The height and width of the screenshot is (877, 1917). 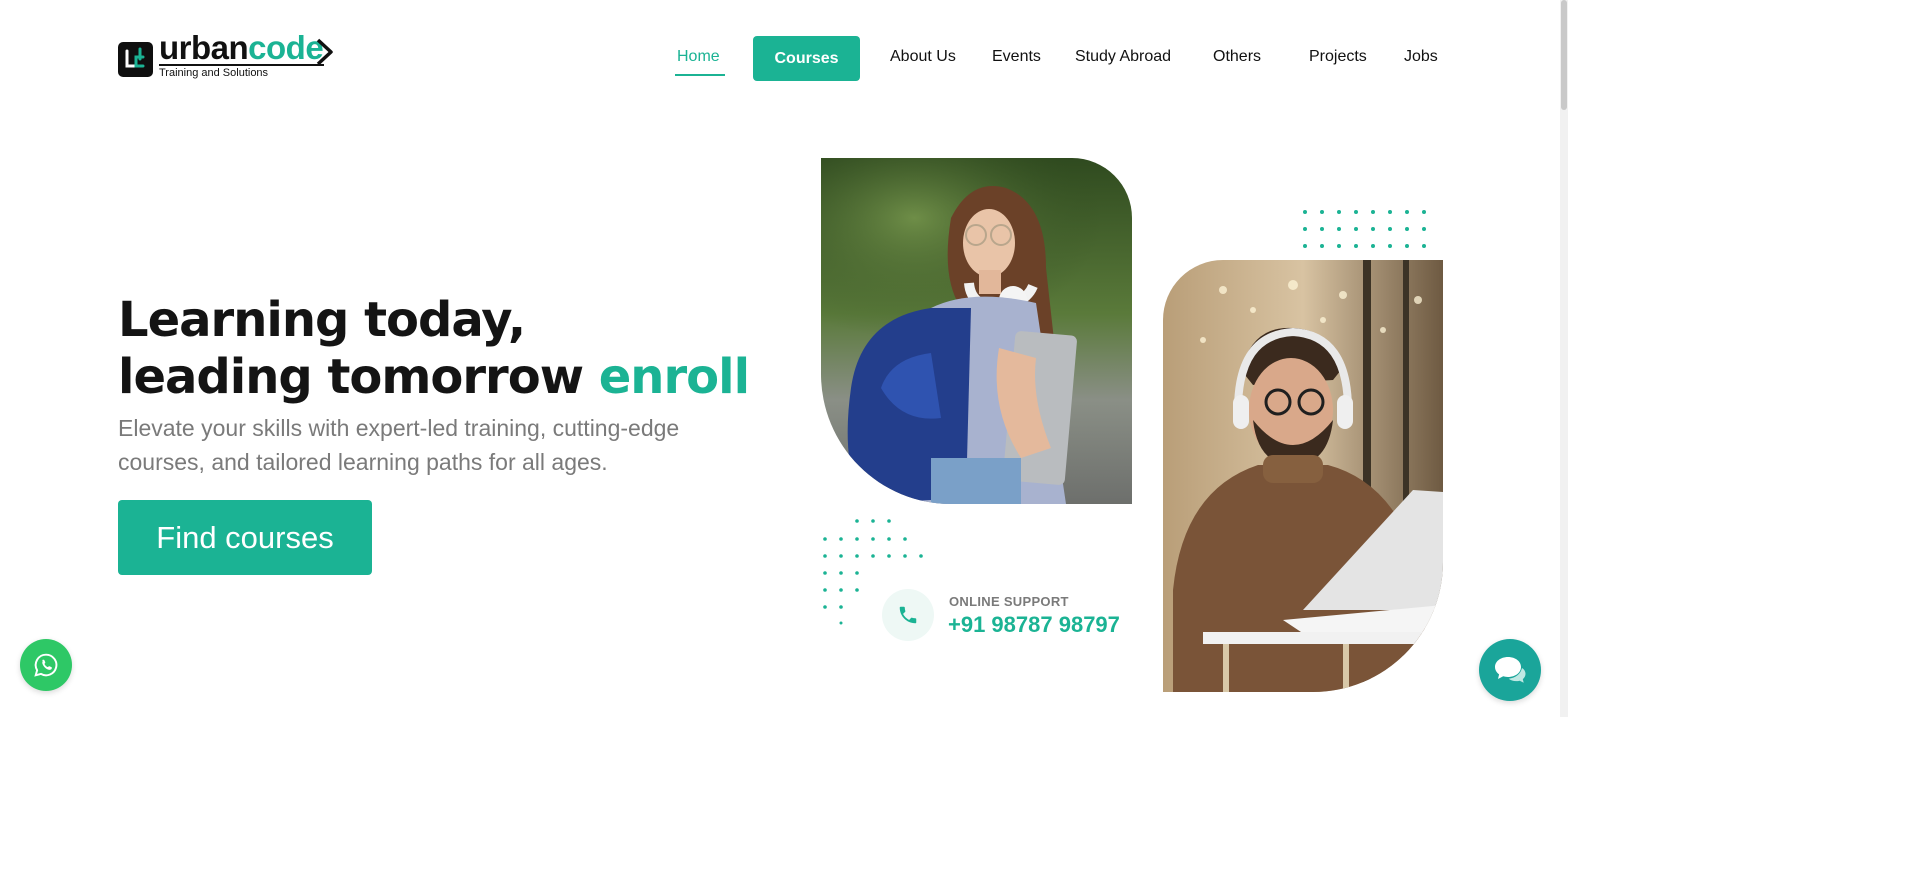 I want to click on nav-others: Others, so click(x=1237, y=57).